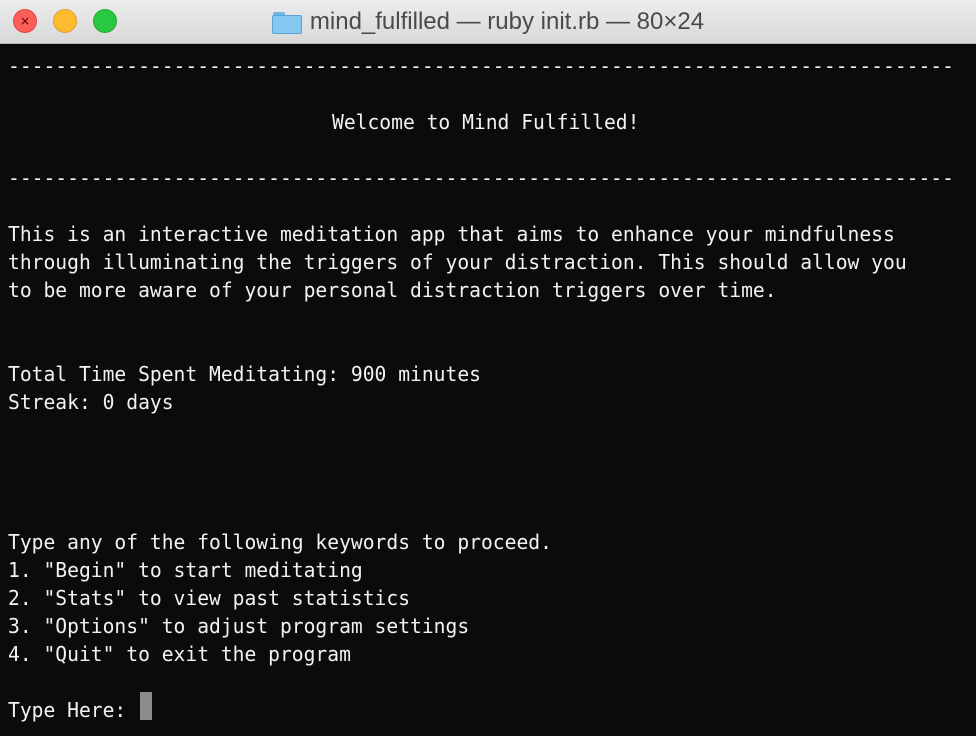 The image size is (976, 736). Describe the element at coordinates (185, 570) in the screenshot. I see `option-begin: 1. "Begin" to start meditating` at that location.